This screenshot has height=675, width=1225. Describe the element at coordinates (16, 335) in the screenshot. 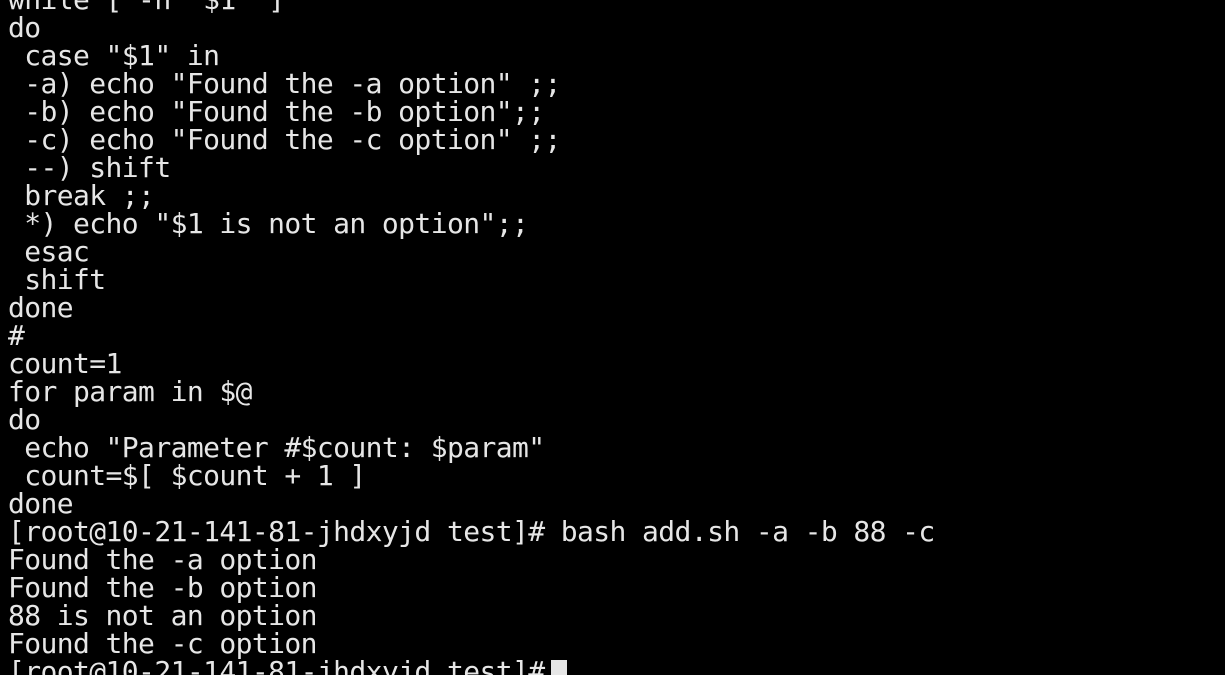

I see `terminal-line: #` at that location.